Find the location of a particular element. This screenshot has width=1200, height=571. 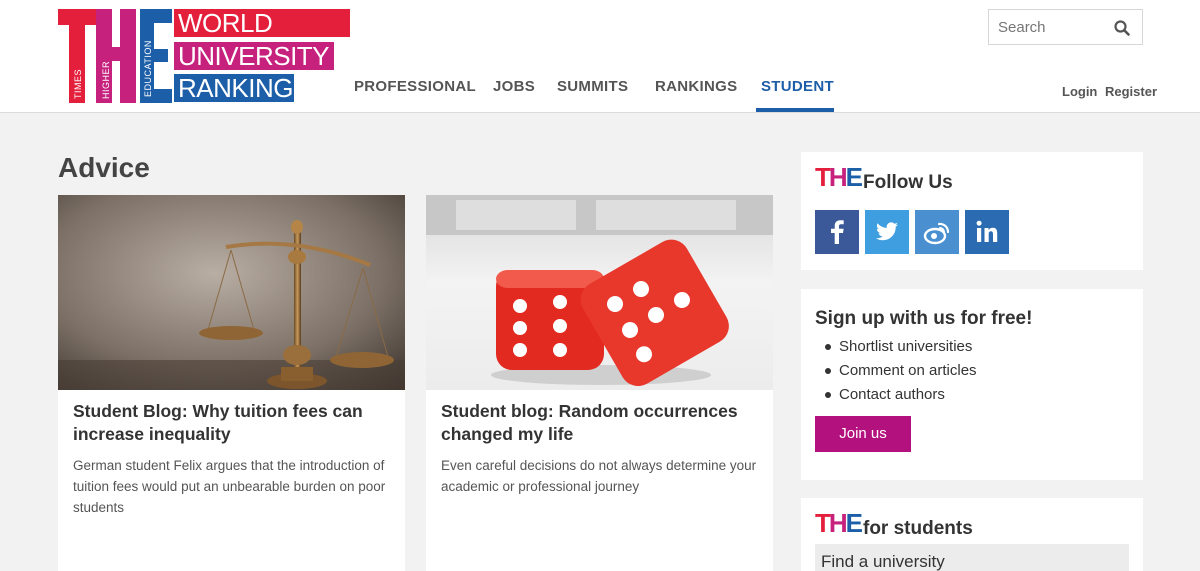

twitter-icon is located at coordinates (887, 232).